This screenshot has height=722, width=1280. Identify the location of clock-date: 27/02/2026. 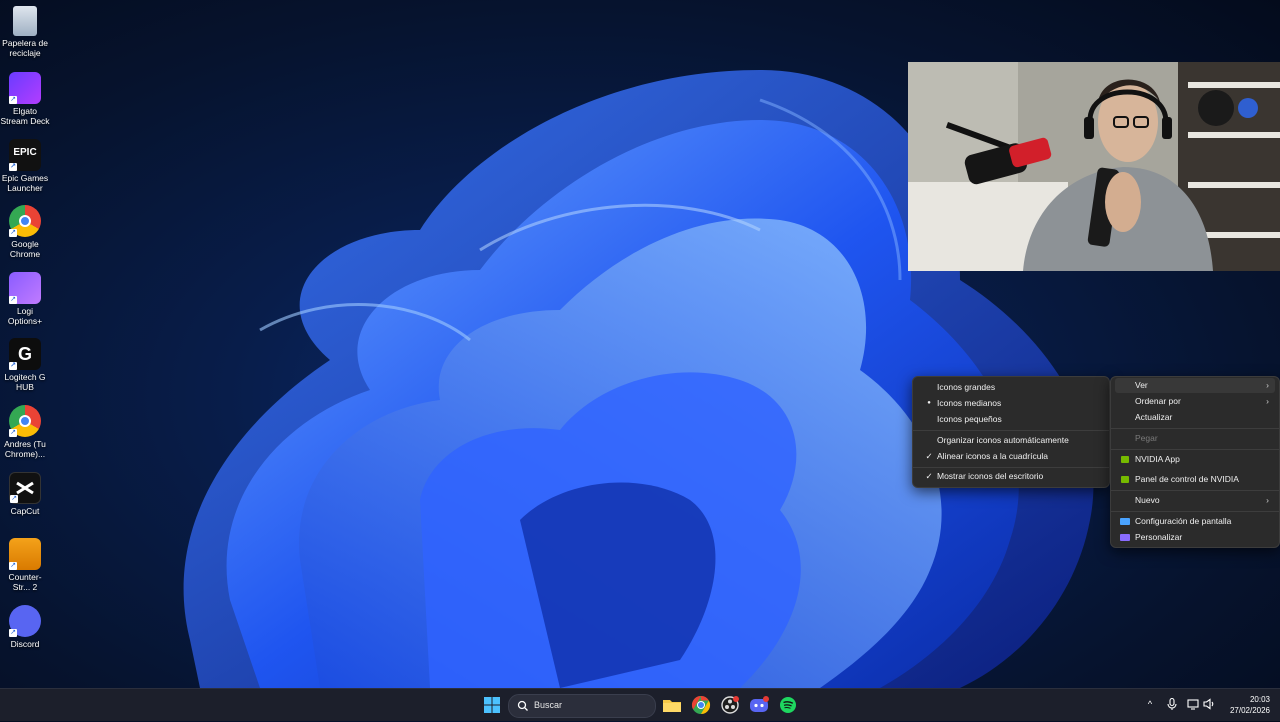
(1249, 710).